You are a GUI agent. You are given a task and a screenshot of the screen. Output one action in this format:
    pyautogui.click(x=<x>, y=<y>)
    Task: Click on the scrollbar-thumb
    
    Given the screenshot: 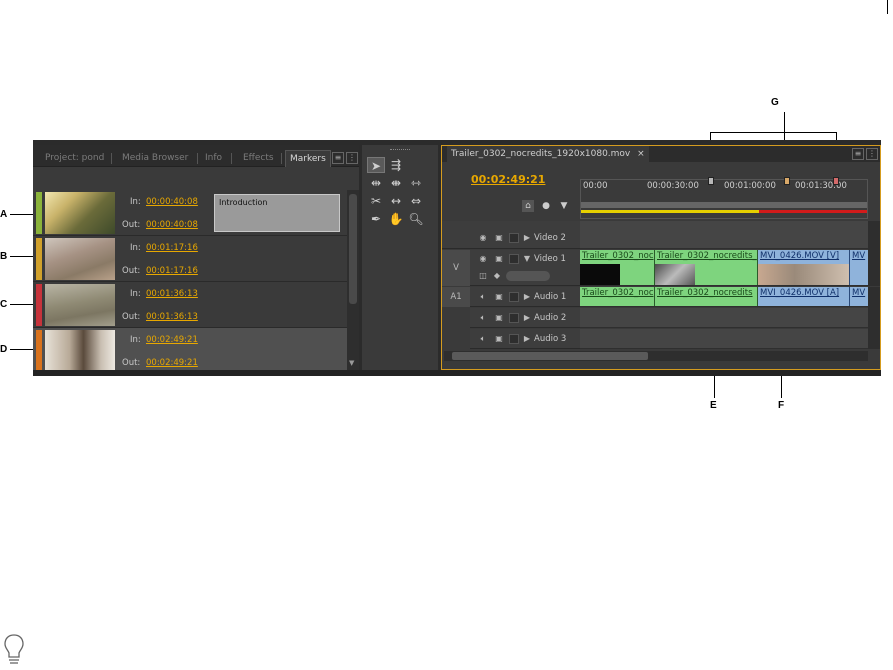 What is the action you would take?
    pyautogui.click(x=353, y=249)
    